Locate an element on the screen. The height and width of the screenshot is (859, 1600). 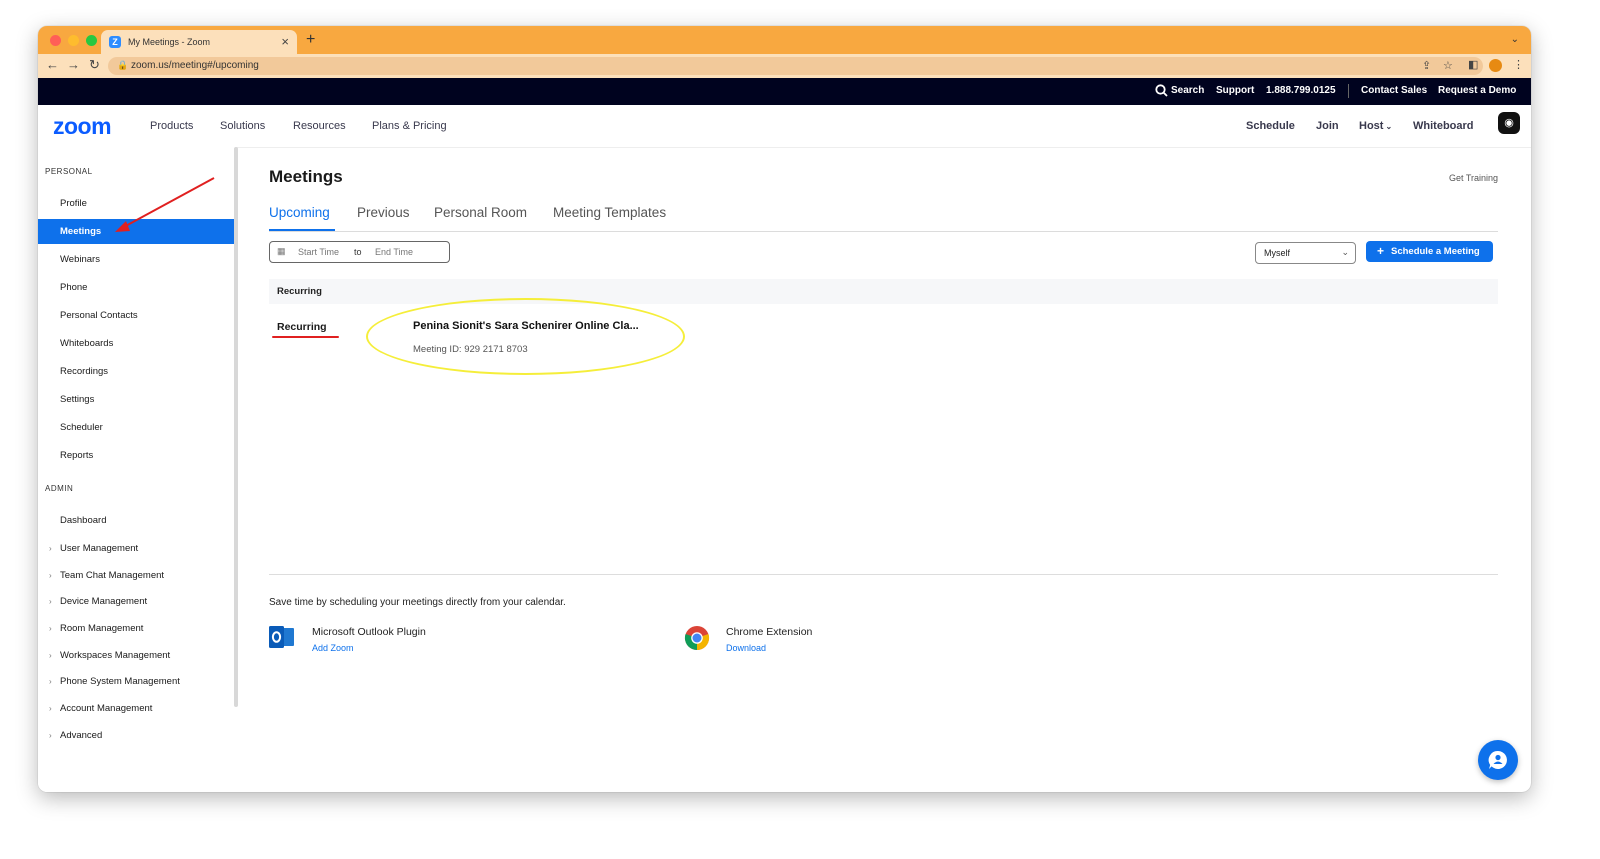
sidebar-item-settings: Settings is located at coordinates (77, 399).